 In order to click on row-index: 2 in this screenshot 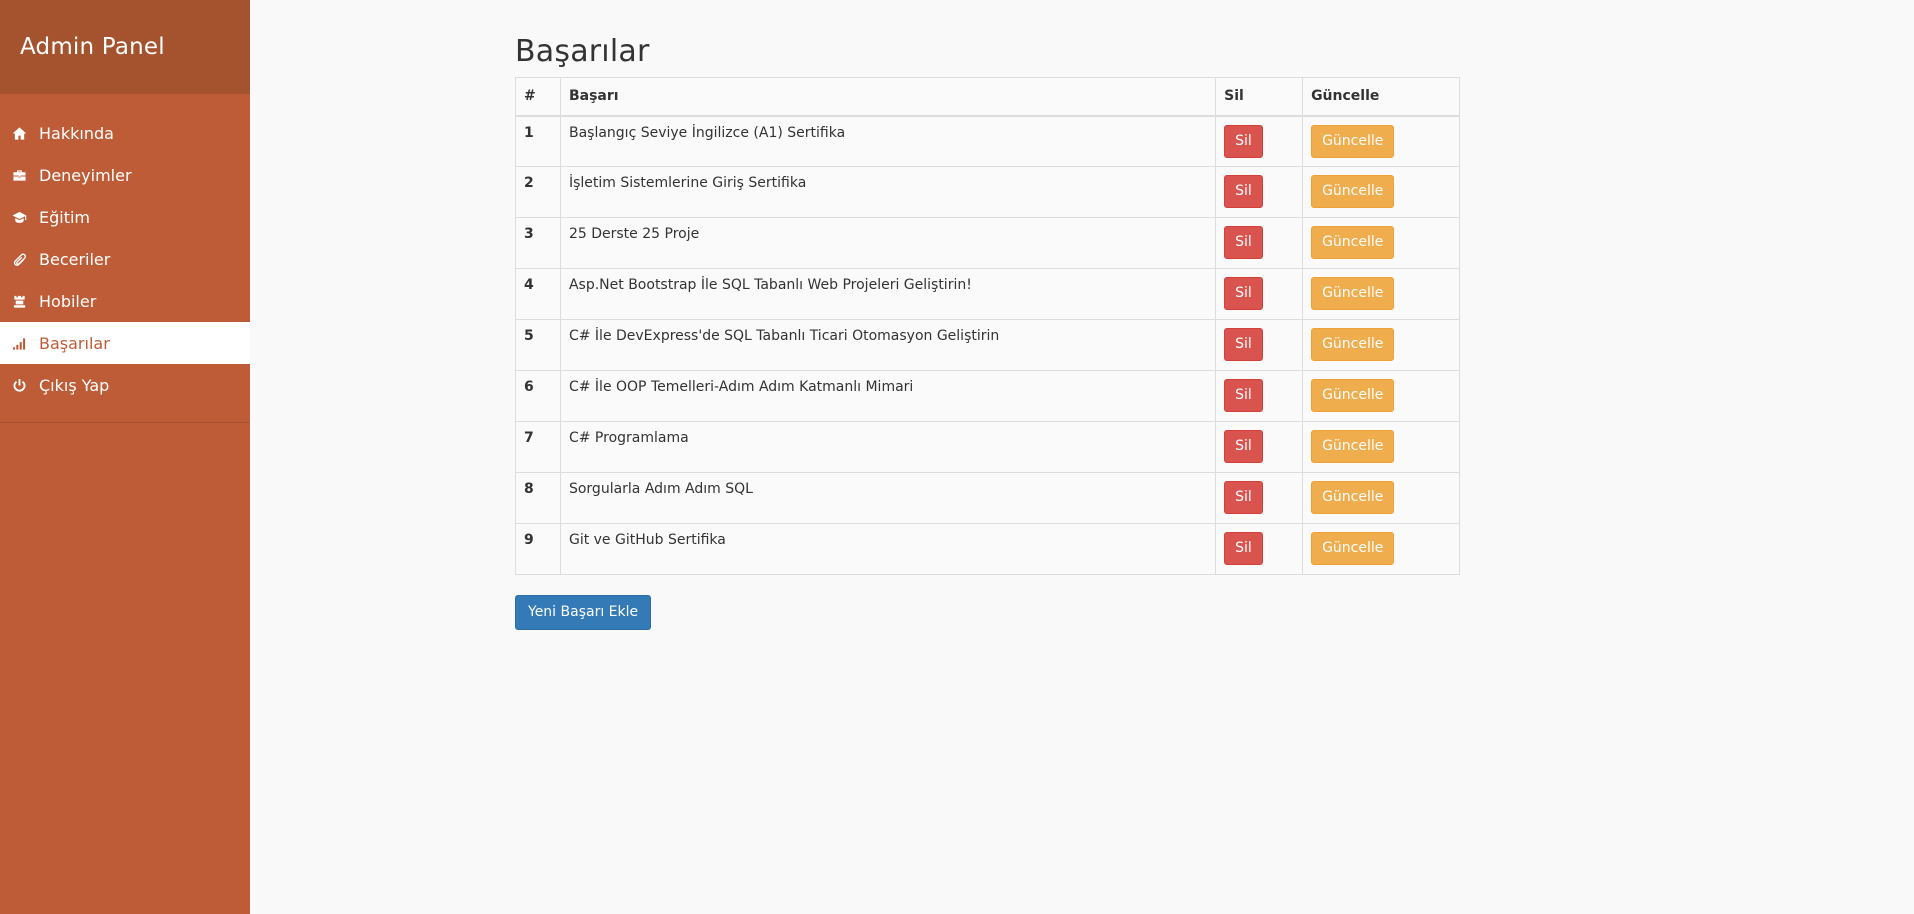, I will do `click(538, 192)`.